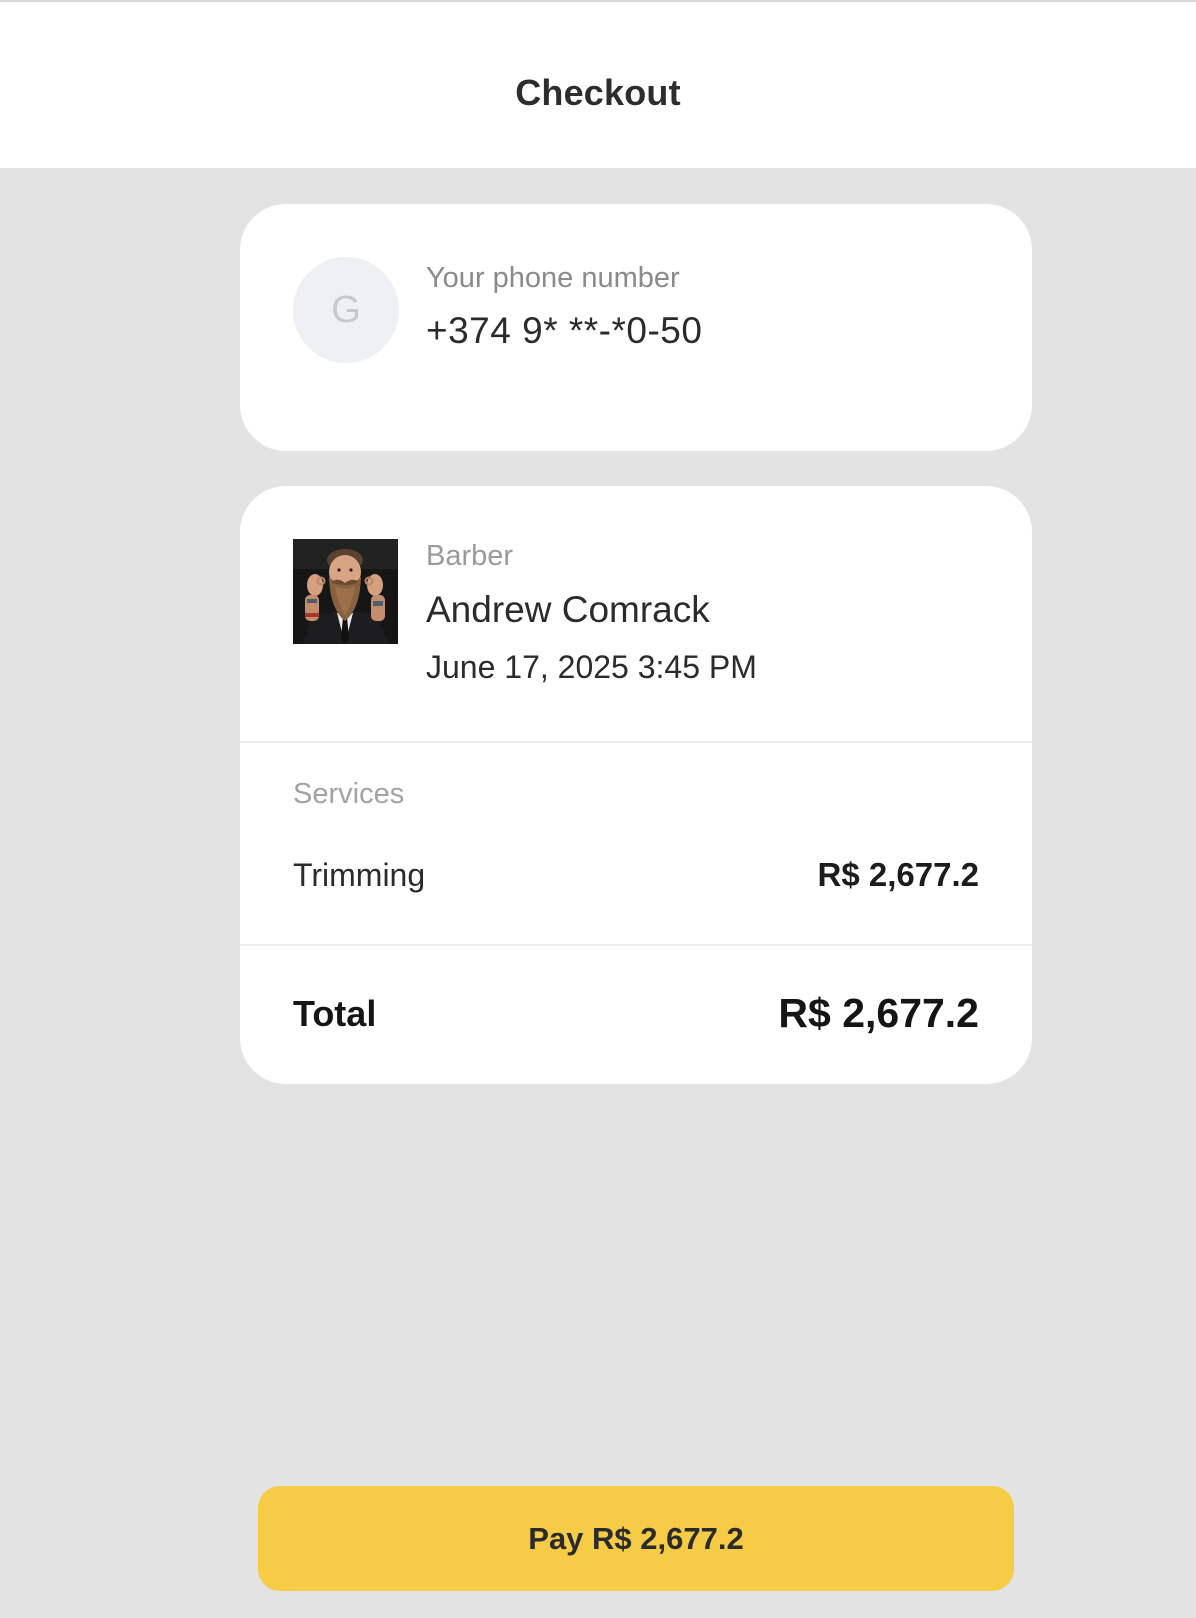  Describe the element at coordinates (349, 794) in the screenshot. I see `services-label: Services` at that location.